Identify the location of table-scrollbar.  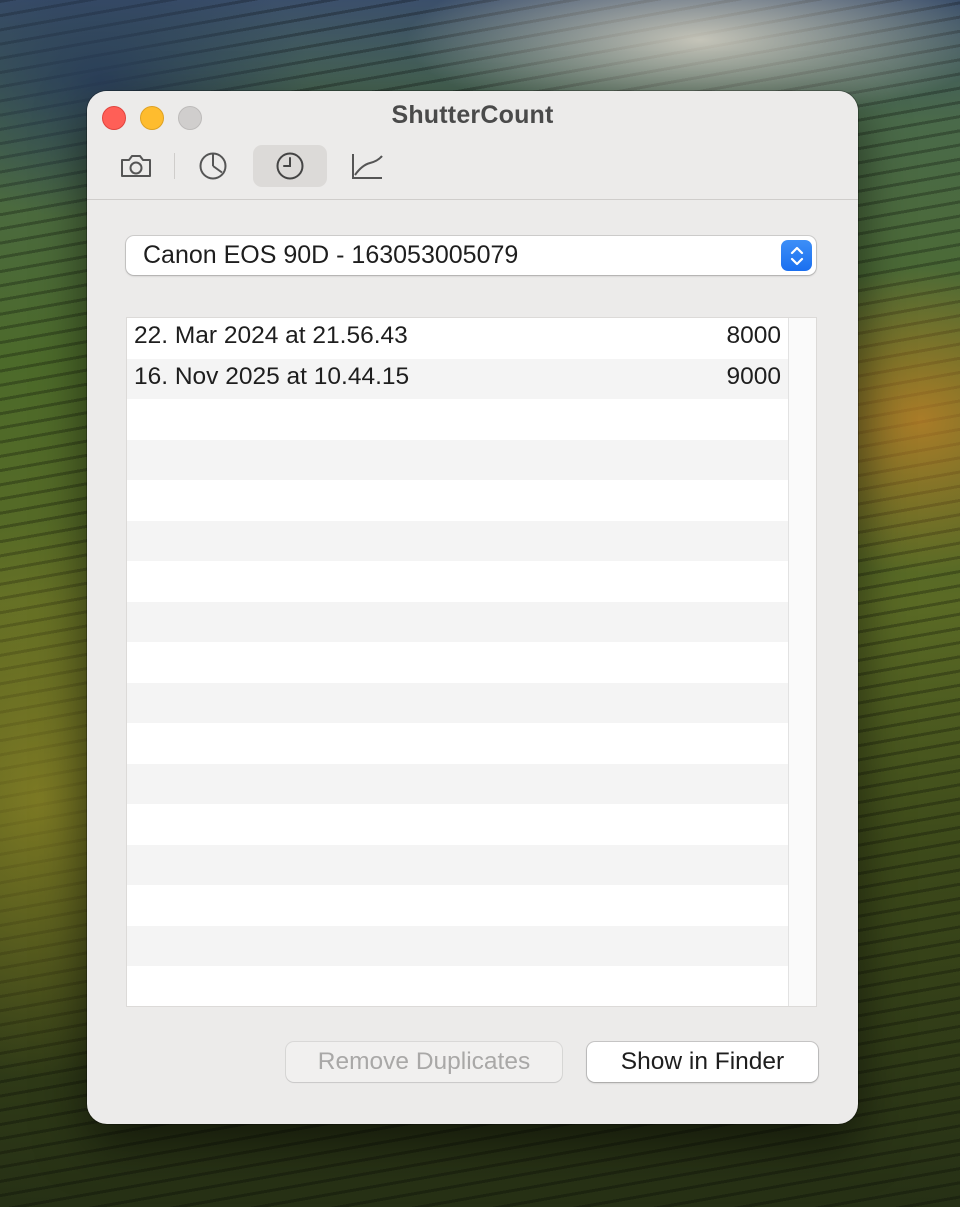
(802, 662).